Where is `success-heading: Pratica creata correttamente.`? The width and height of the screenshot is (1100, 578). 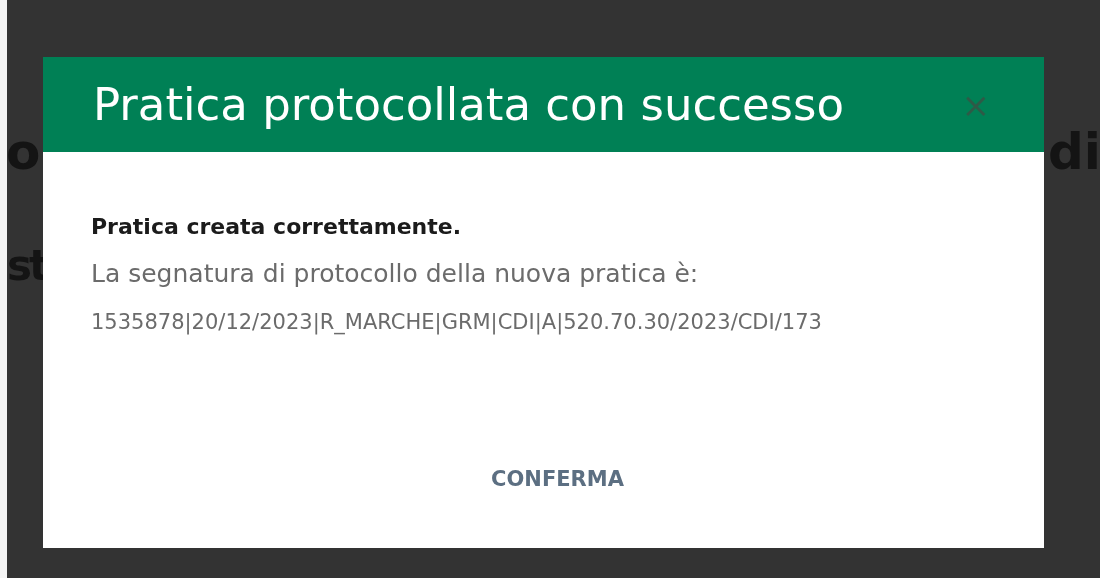 success-heading: Pratica creata correttamente. is located at coordinates (277, 227).